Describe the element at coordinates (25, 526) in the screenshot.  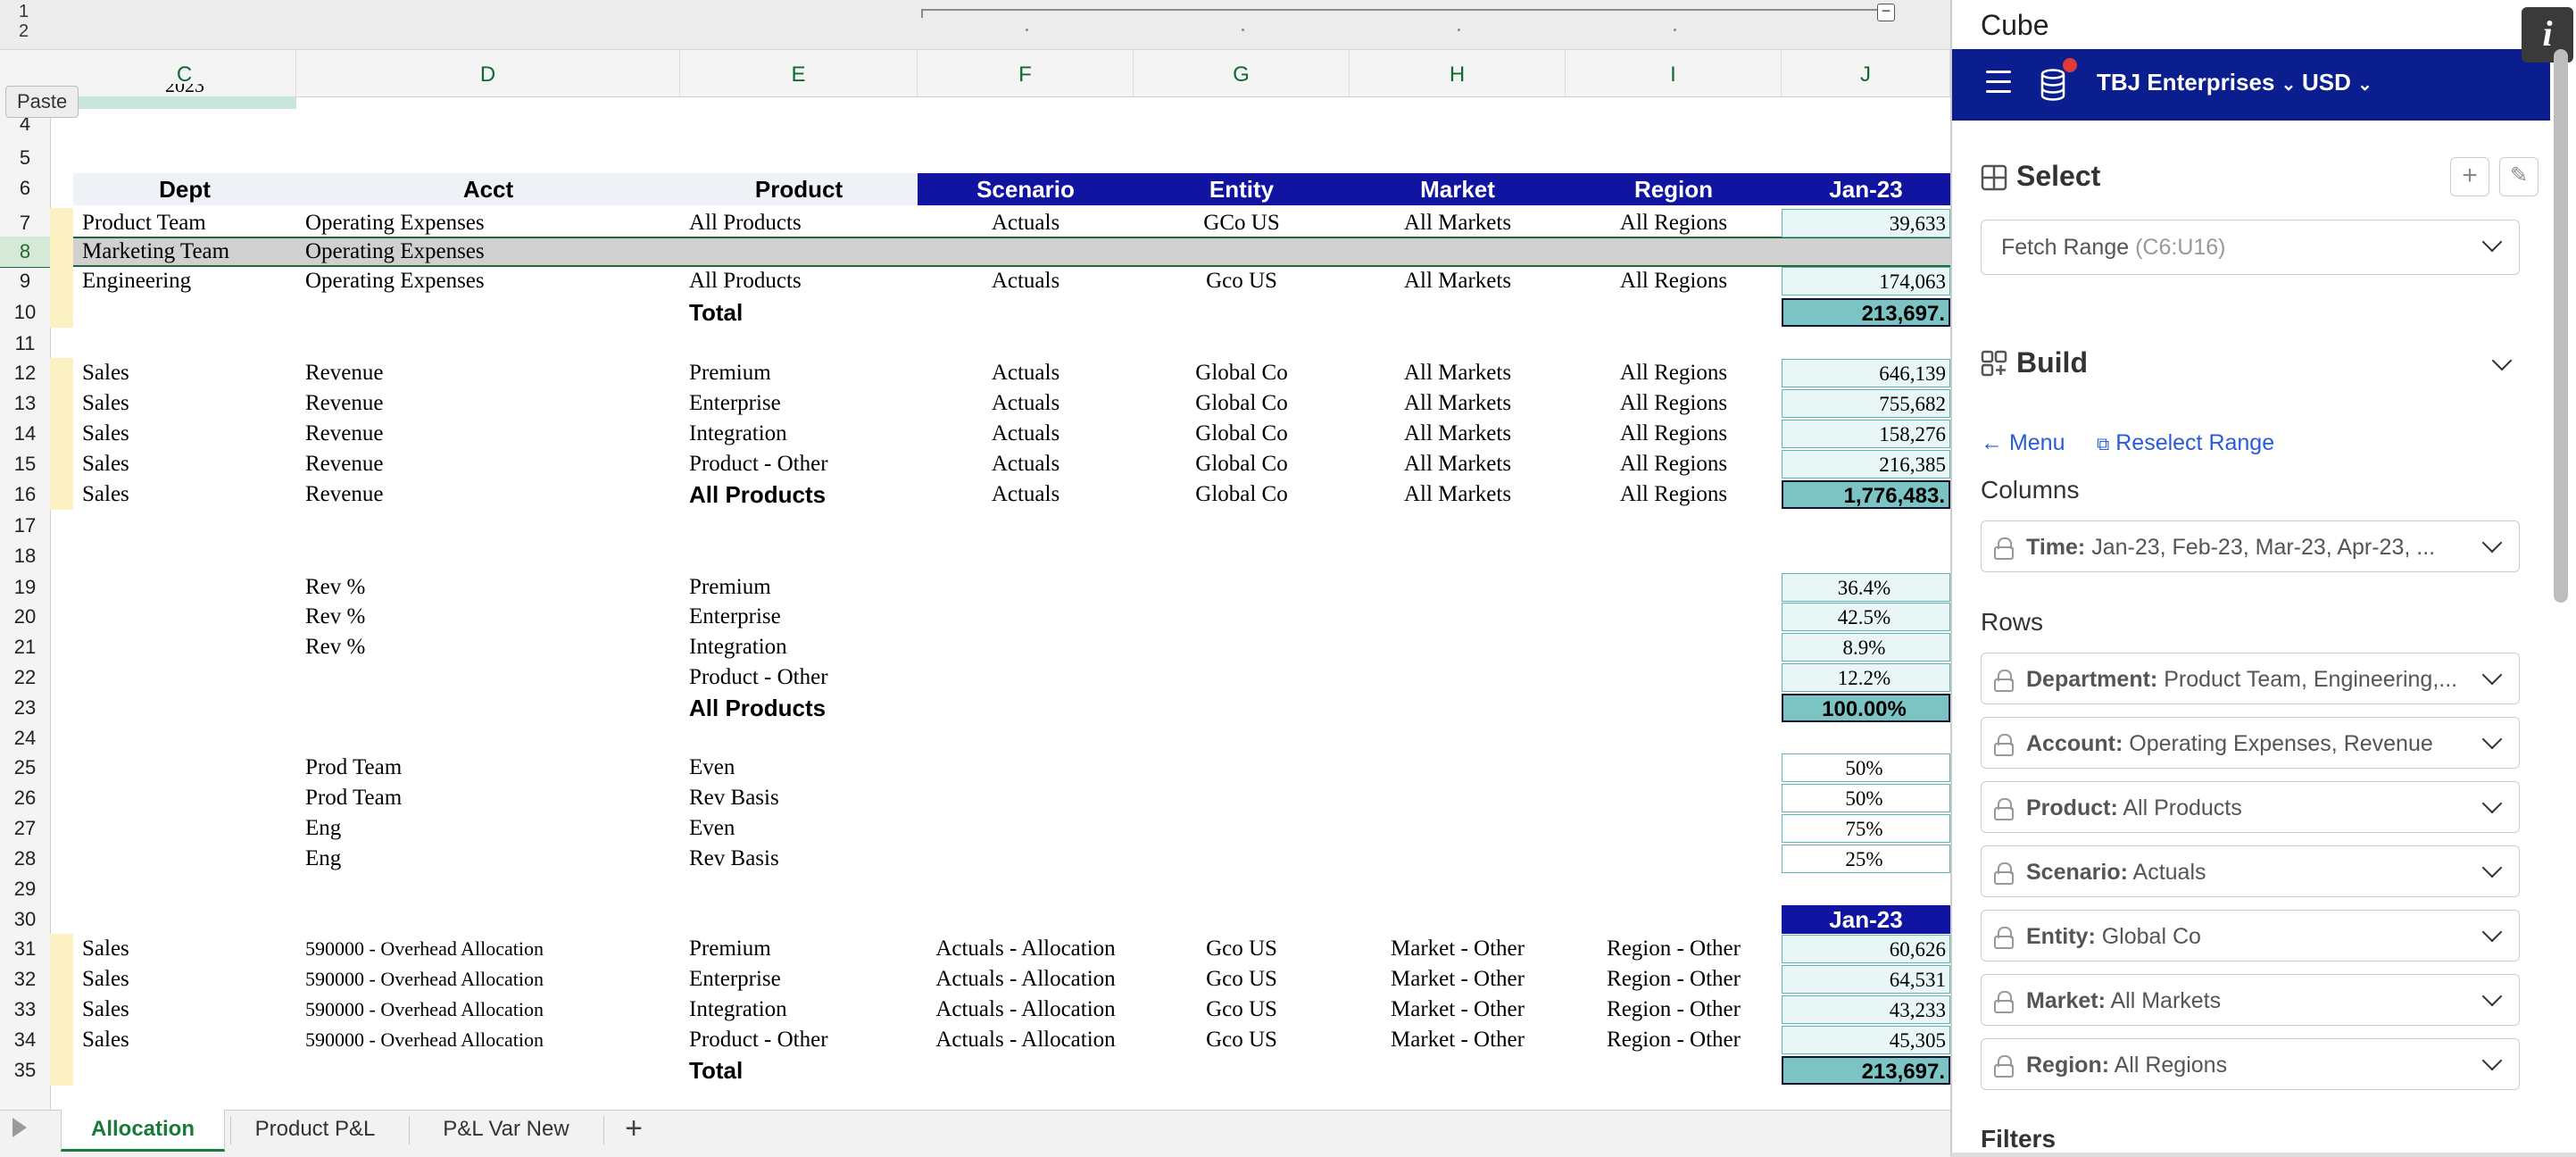
I see `row-number: 17` at that location.